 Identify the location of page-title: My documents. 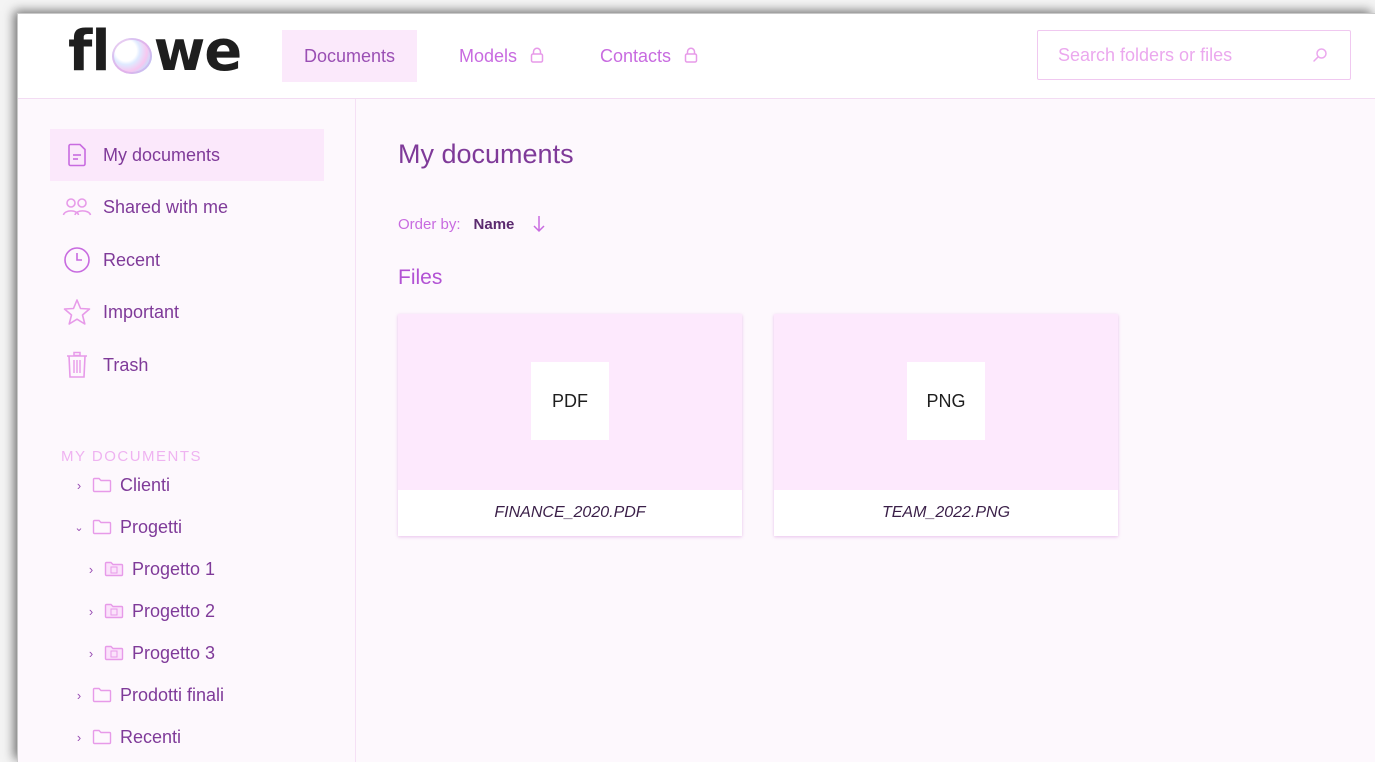
(486, 154).